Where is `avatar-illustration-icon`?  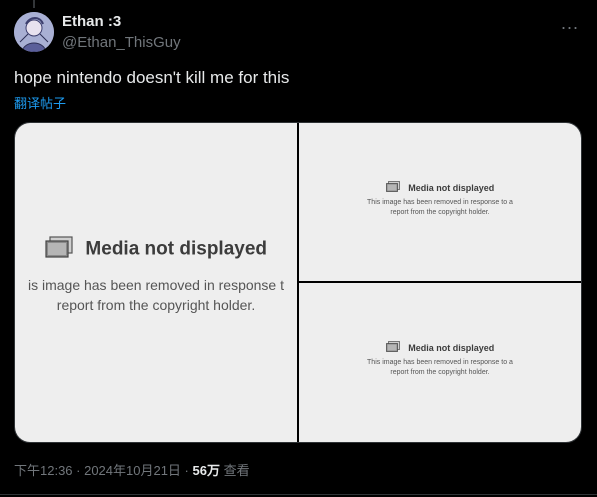
avatar-illustration-icon is located at coordinates (34, 32).